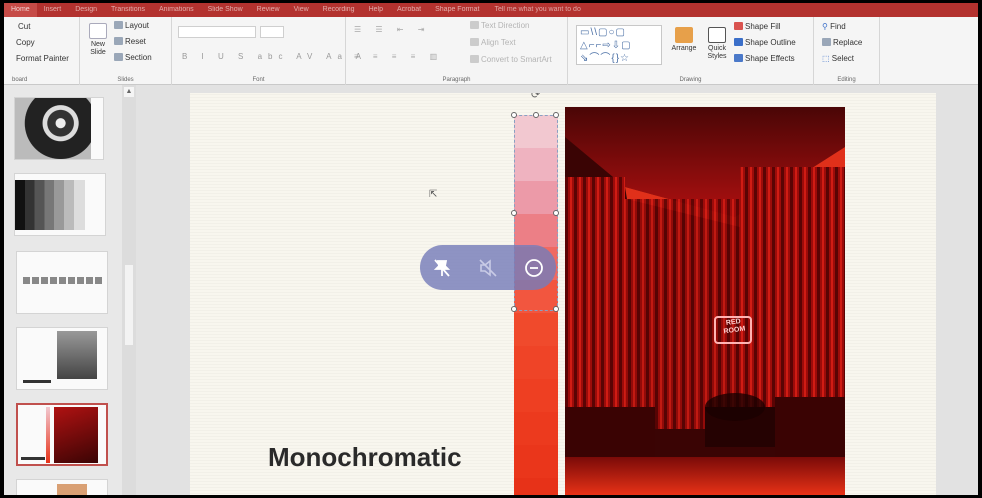  What do you see at coordinates (274, 56) in the screenshot?
I see `font-format-buttons: B I U S abc AV Aa A` at bounding box center [274, 56].